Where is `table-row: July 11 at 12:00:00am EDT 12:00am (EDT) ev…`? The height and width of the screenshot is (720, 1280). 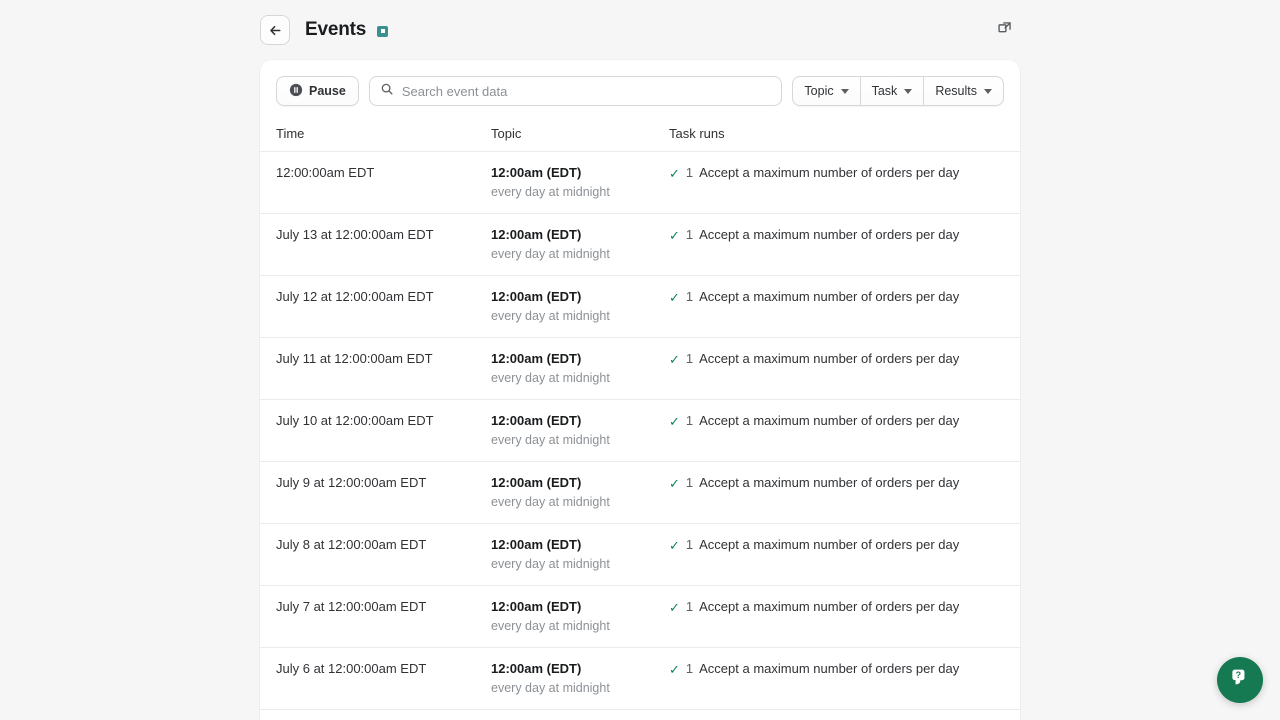
table-row: July 11 at 12:00:00am EDT 12:00am (EDT) ev… is located at coordinates (640, 369).